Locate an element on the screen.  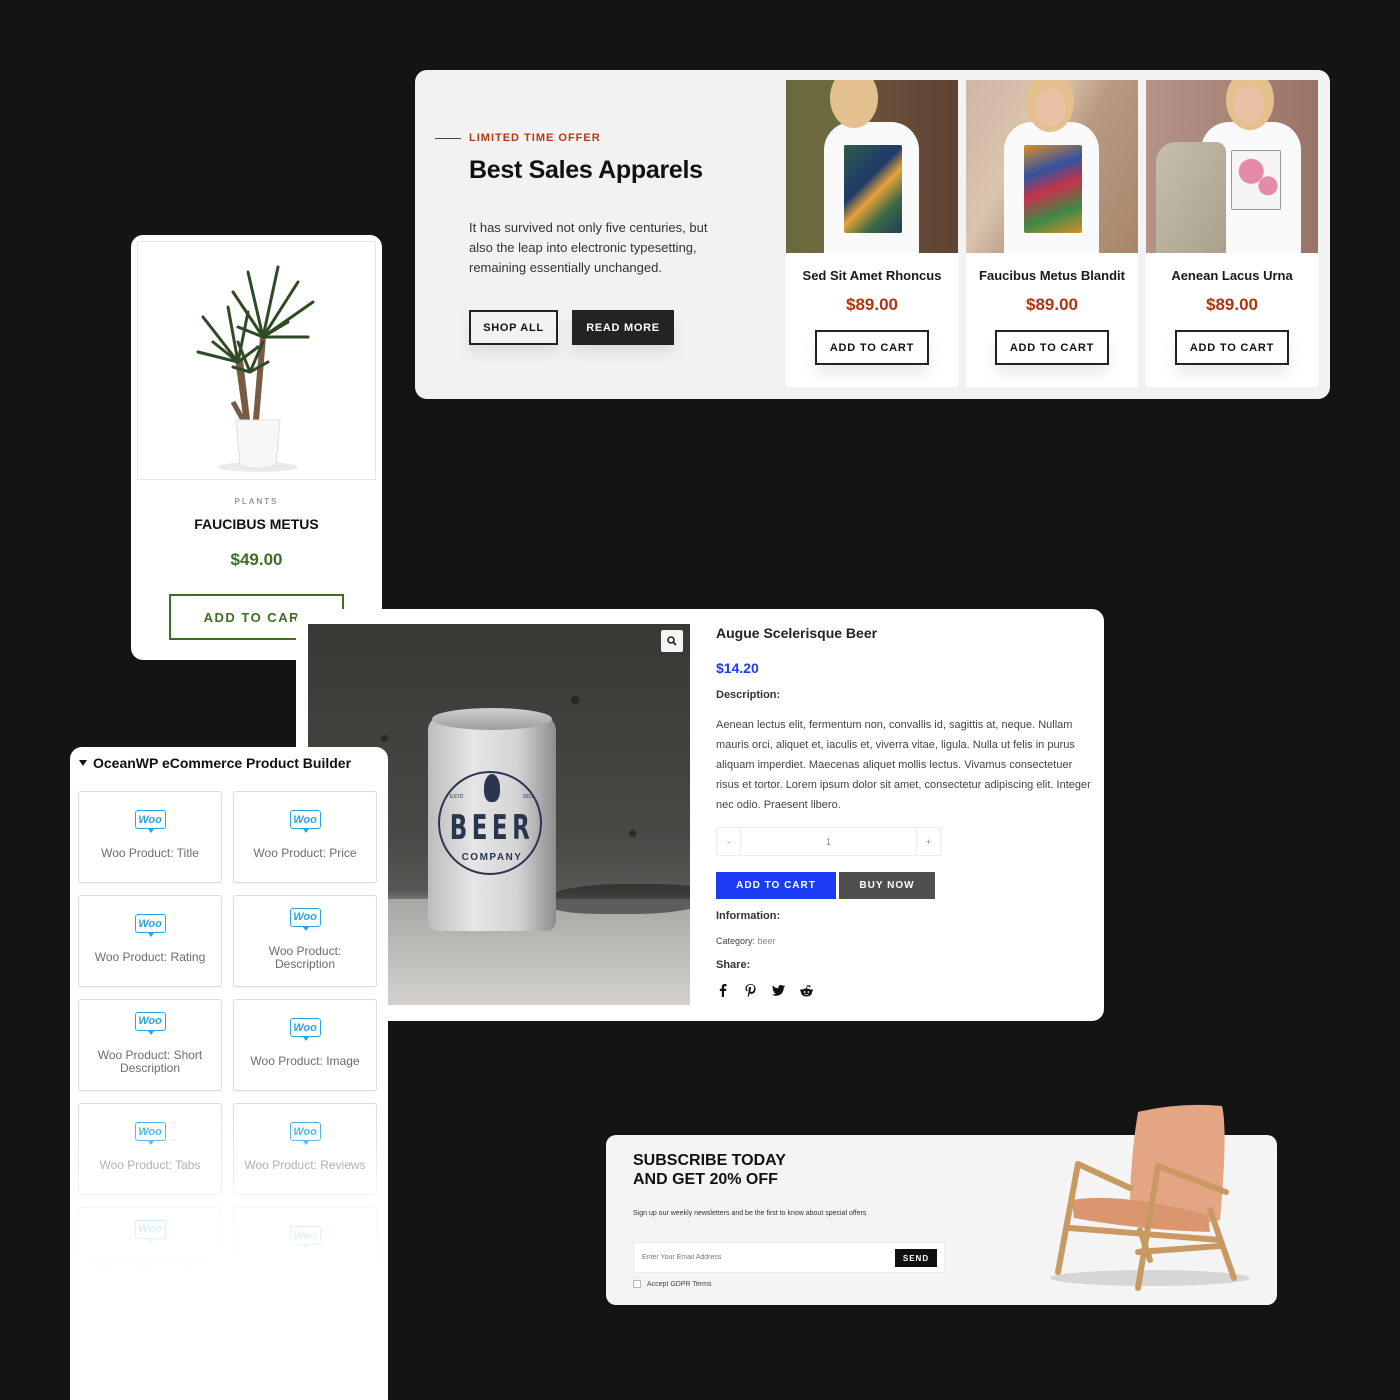
can-year: 2019 is located at coordinates (528, 797).